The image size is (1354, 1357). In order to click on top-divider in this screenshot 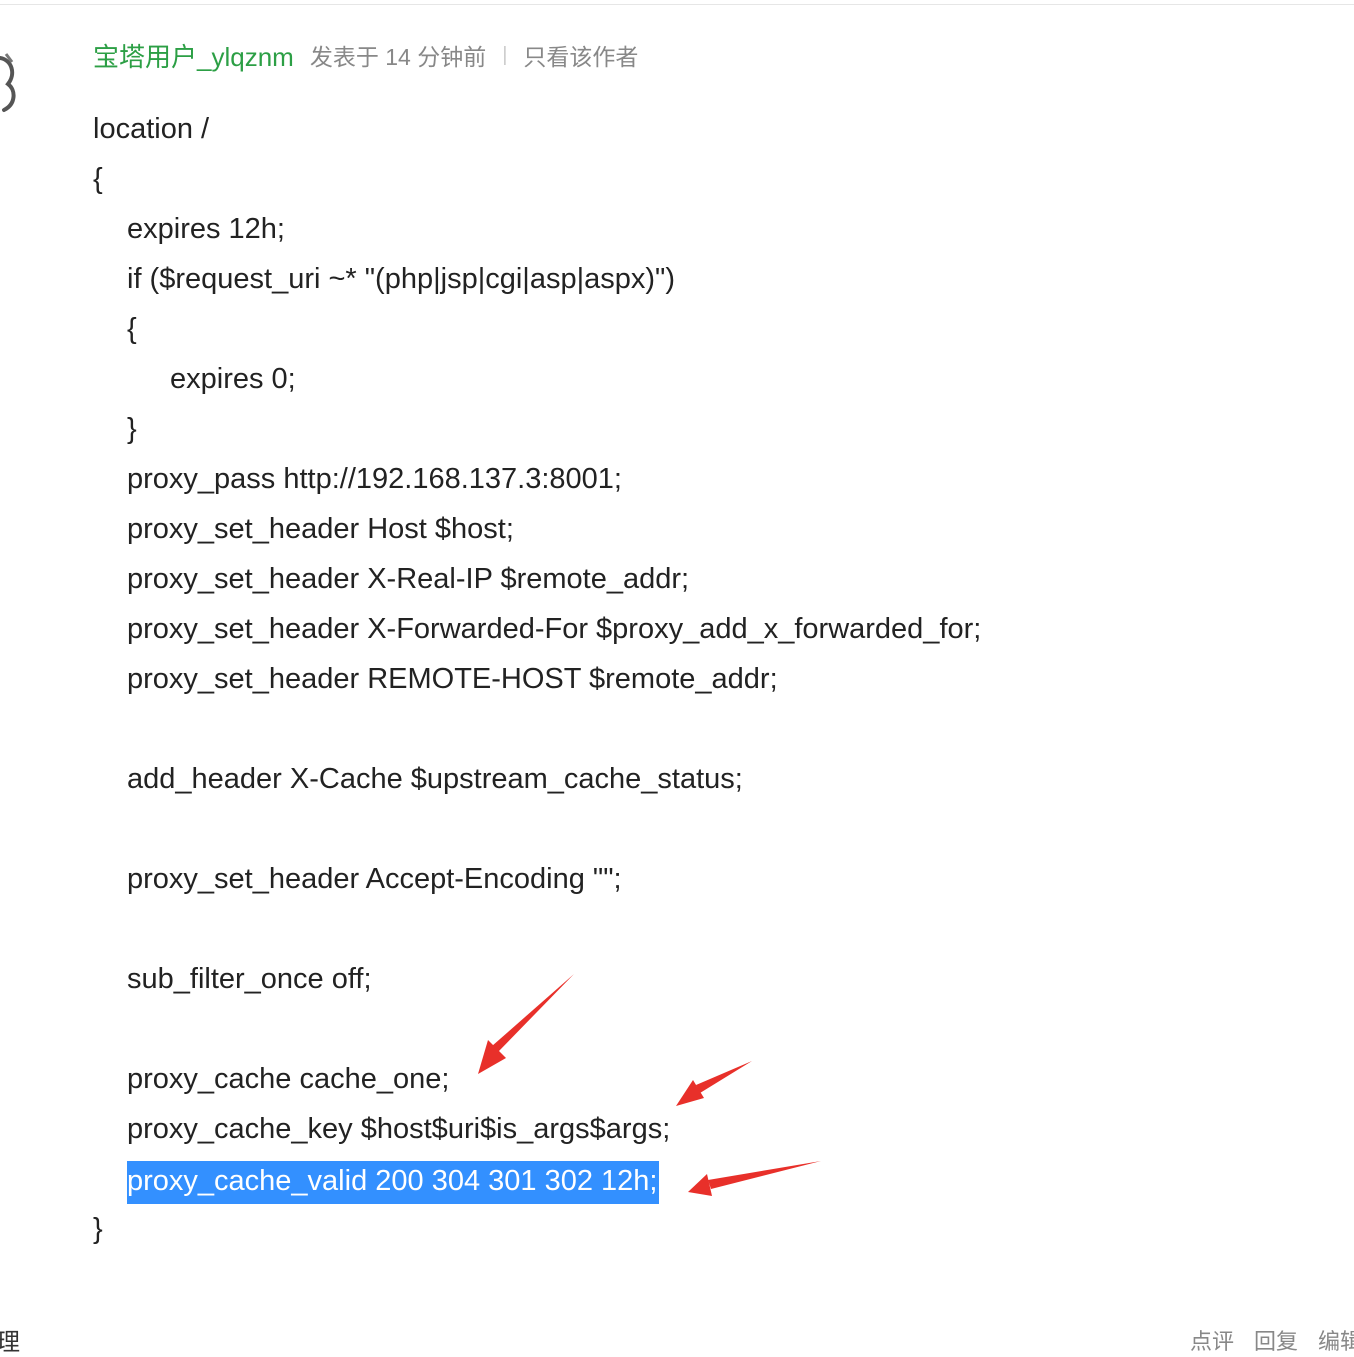, I will do `click(677, 4)`.